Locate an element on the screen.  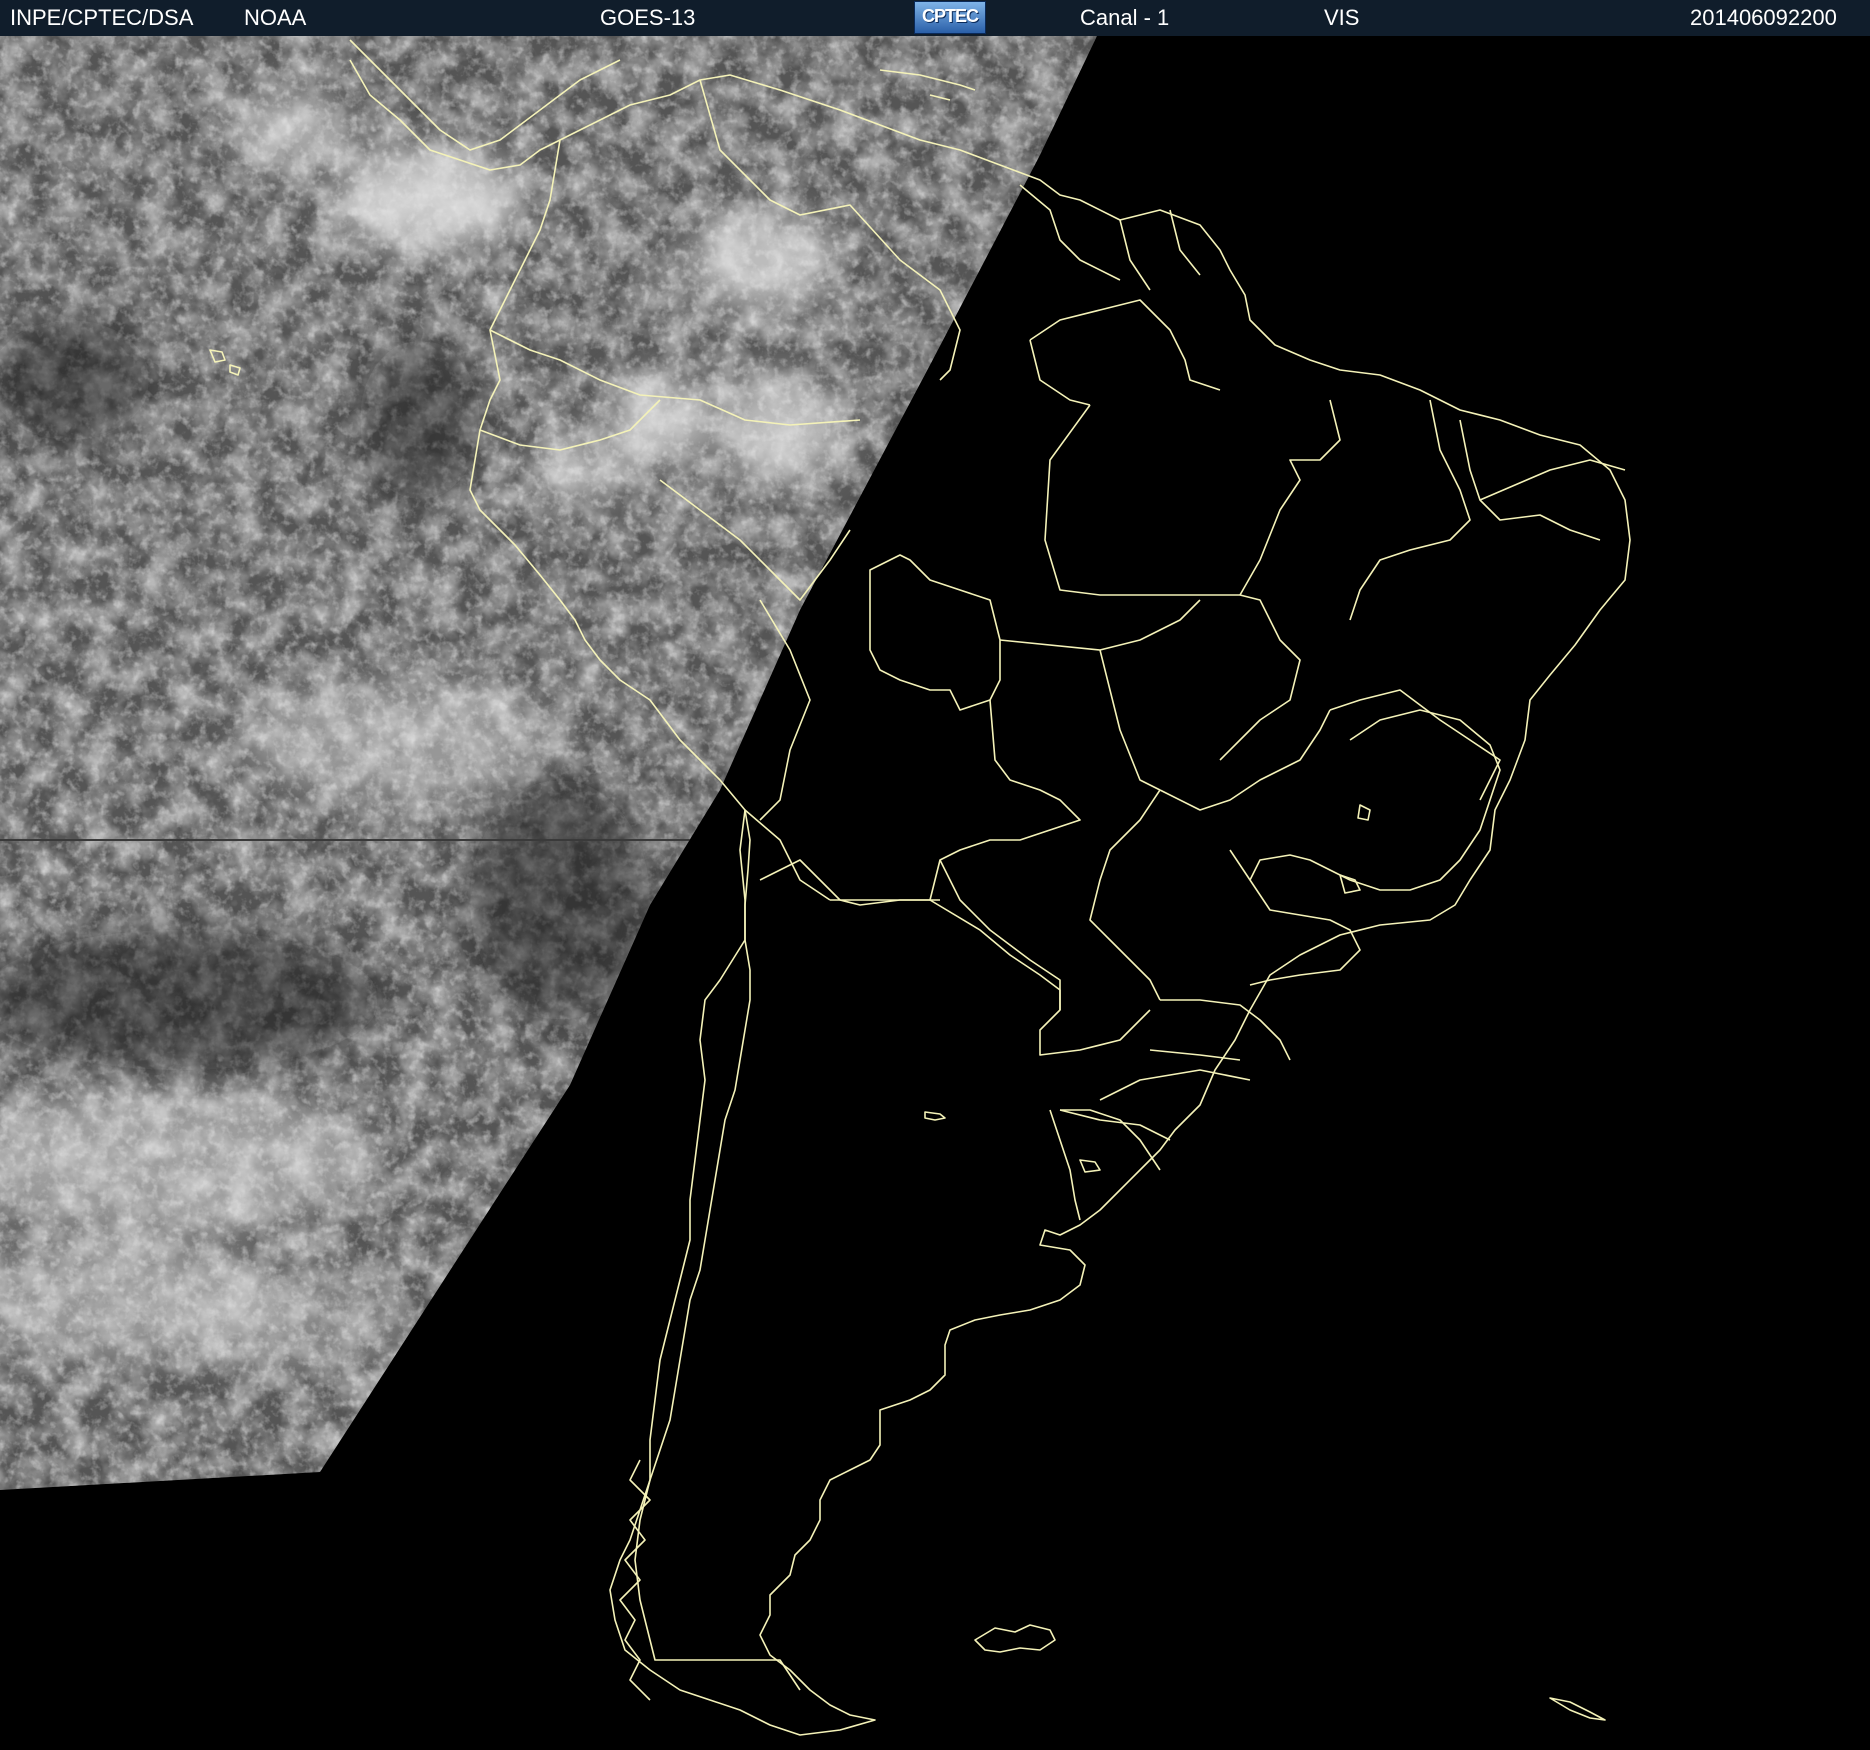
provider-label: NOAA is located at coordinates (275, 17).